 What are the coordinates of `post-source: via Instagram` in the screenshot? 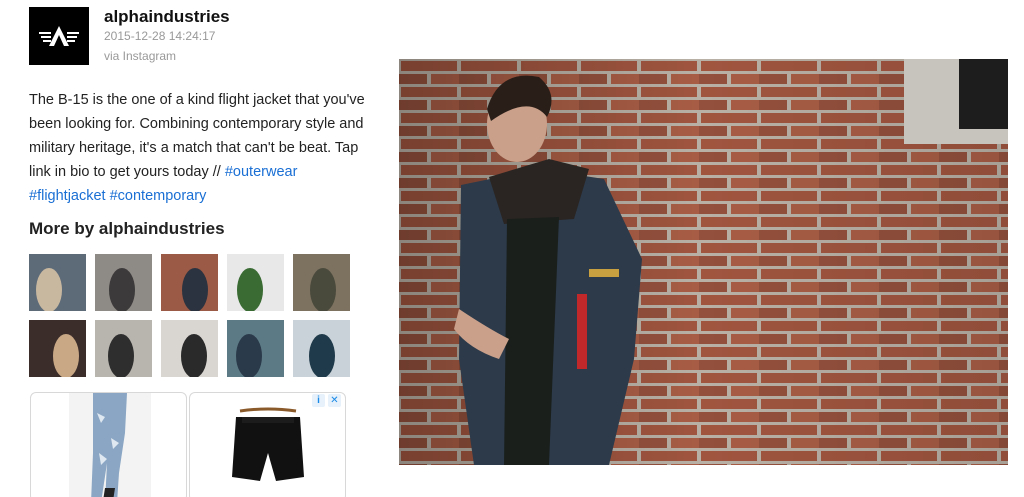 It's located at (140, 56).